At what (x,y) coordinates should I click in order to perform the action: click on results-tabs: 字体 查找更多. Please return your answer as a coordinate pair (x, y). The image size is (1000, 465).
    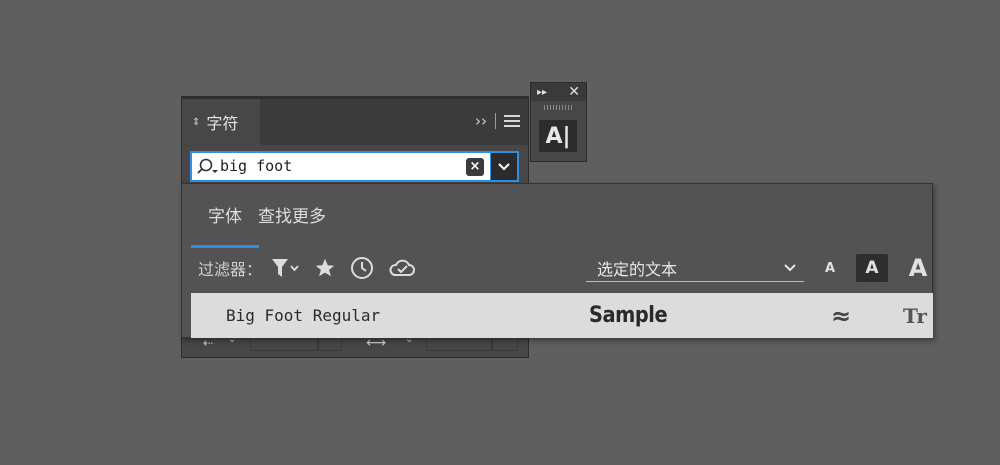
    Looking at the image, I should click on (266, 225).